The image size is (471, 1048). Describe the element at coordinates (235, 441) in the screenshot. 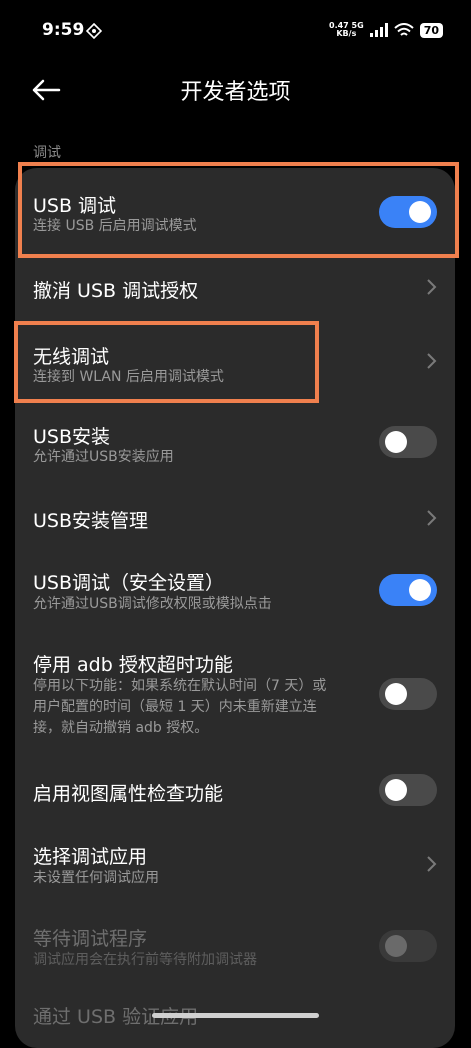

I see `setting-usb-install: USB安装 允许通过USB安装应用` at that location.